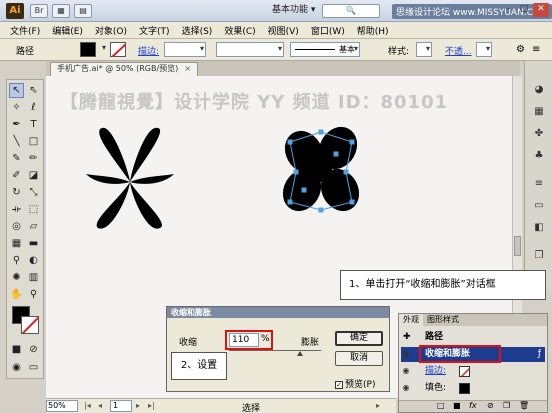  I want to click on symbol-sprayer-tool-icon: ✺, so click(16, 277).